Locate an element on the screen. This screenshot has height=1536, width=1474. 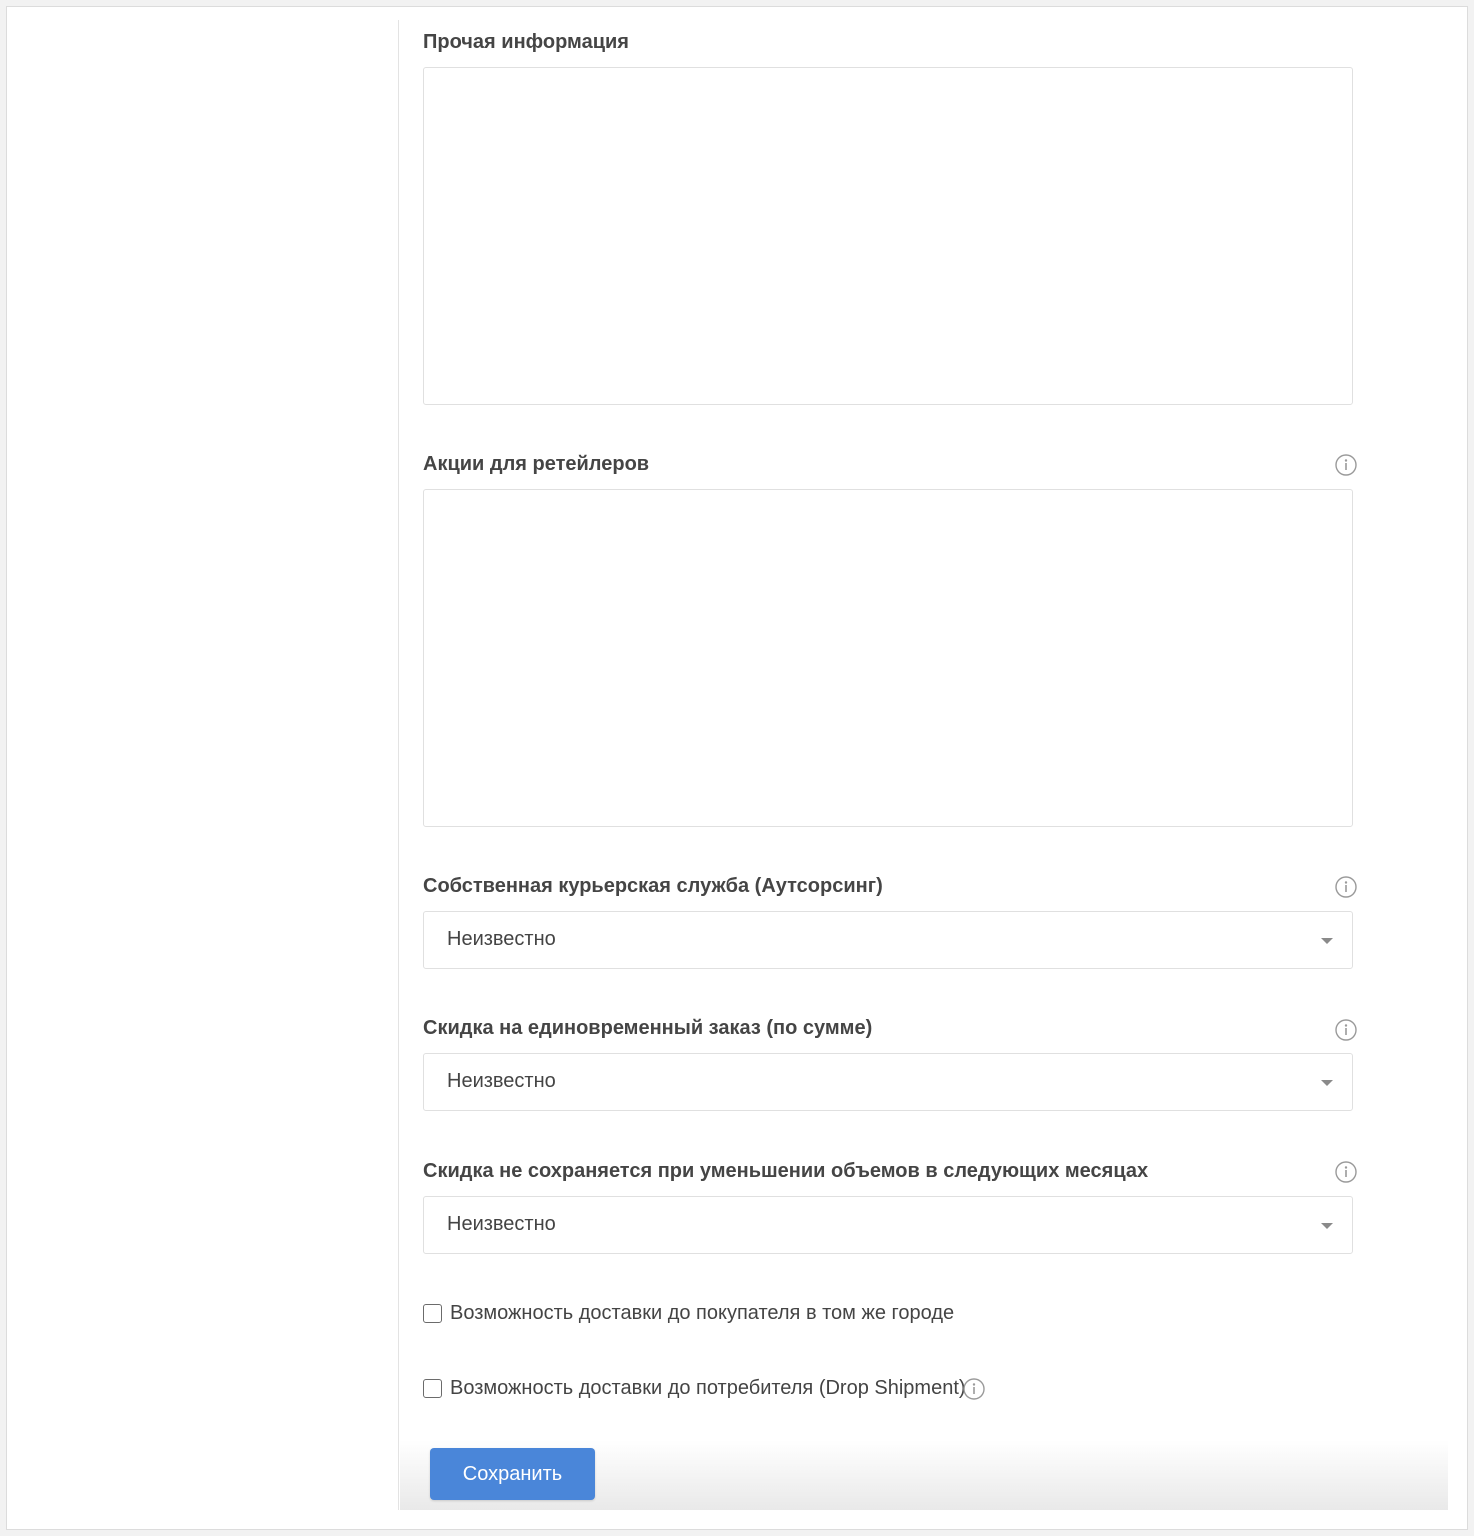
drop-shipment-checkbox is located at coordinates (432, 1388).